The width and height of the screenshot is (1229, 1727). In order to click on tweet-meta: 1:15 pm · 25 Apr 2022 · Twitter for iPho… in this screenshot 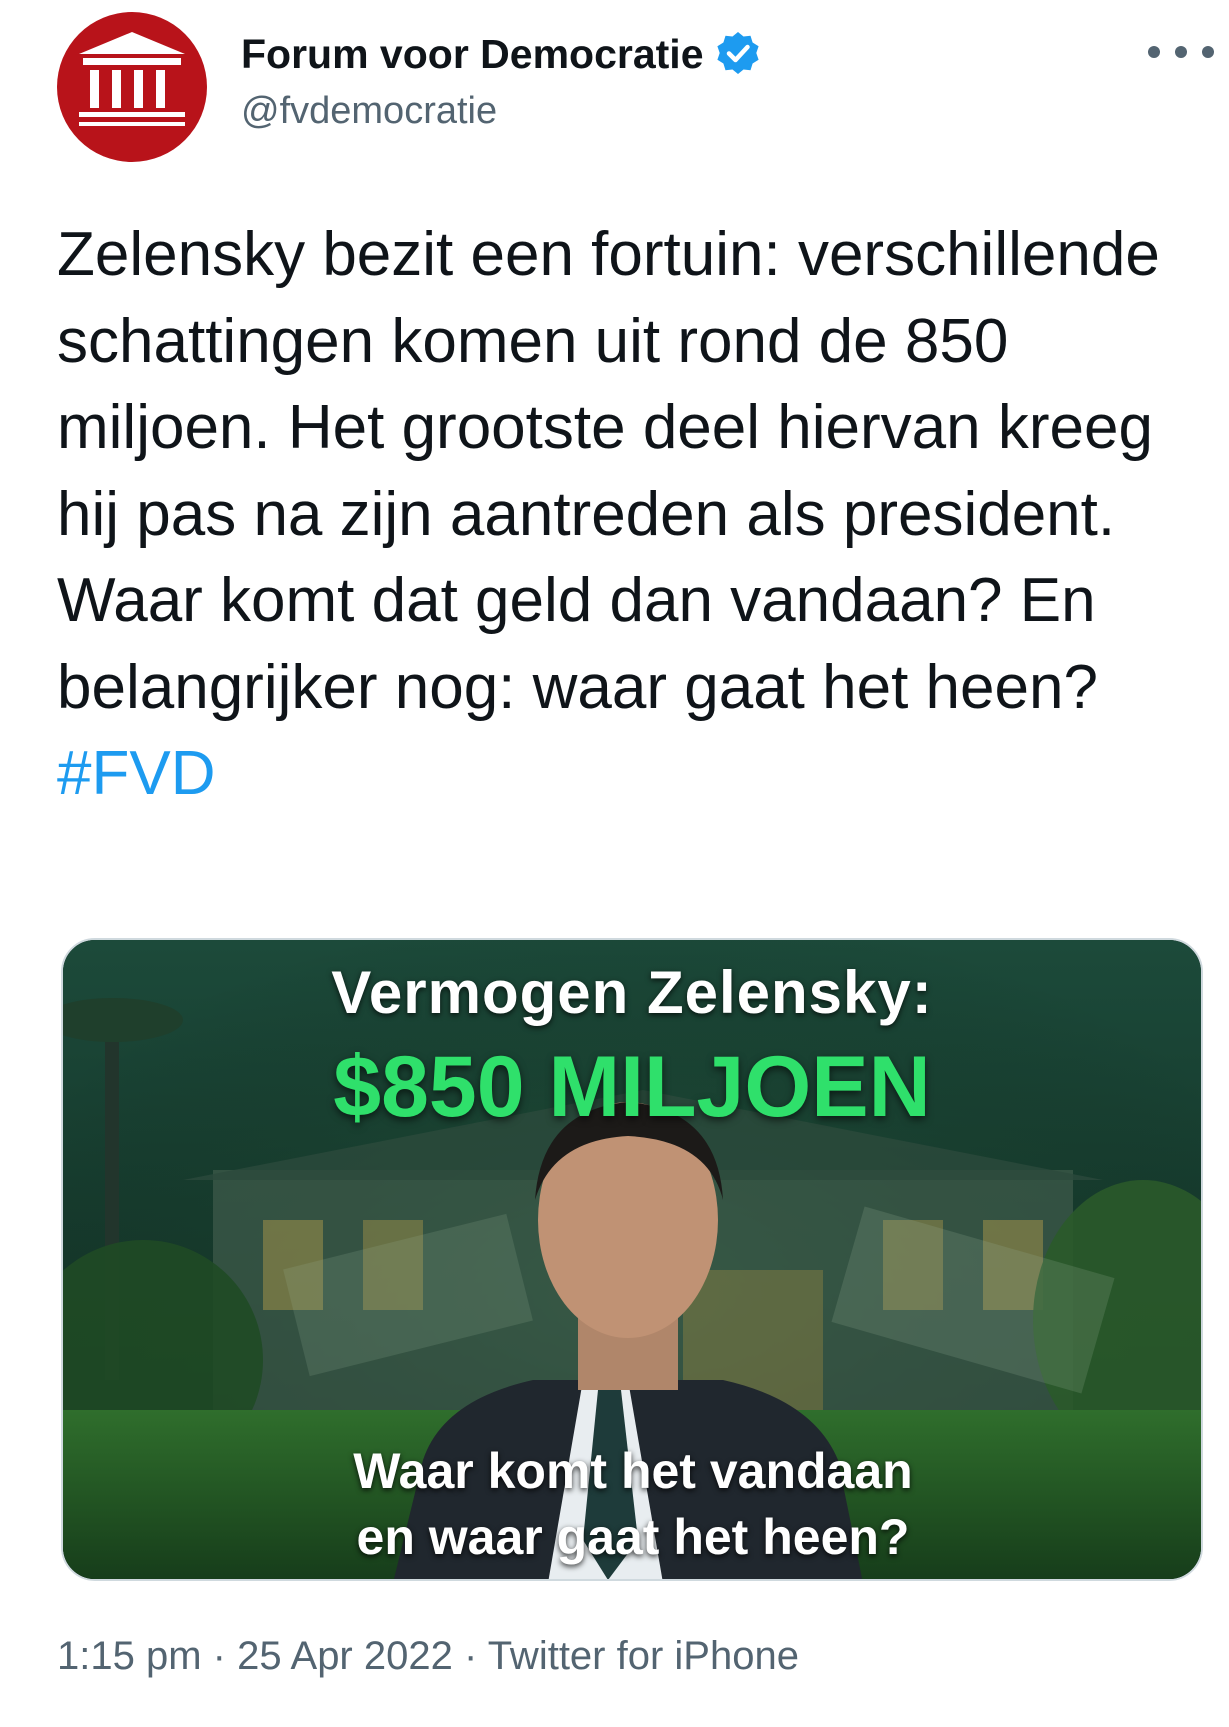, I will do `click(428, 1656)`.